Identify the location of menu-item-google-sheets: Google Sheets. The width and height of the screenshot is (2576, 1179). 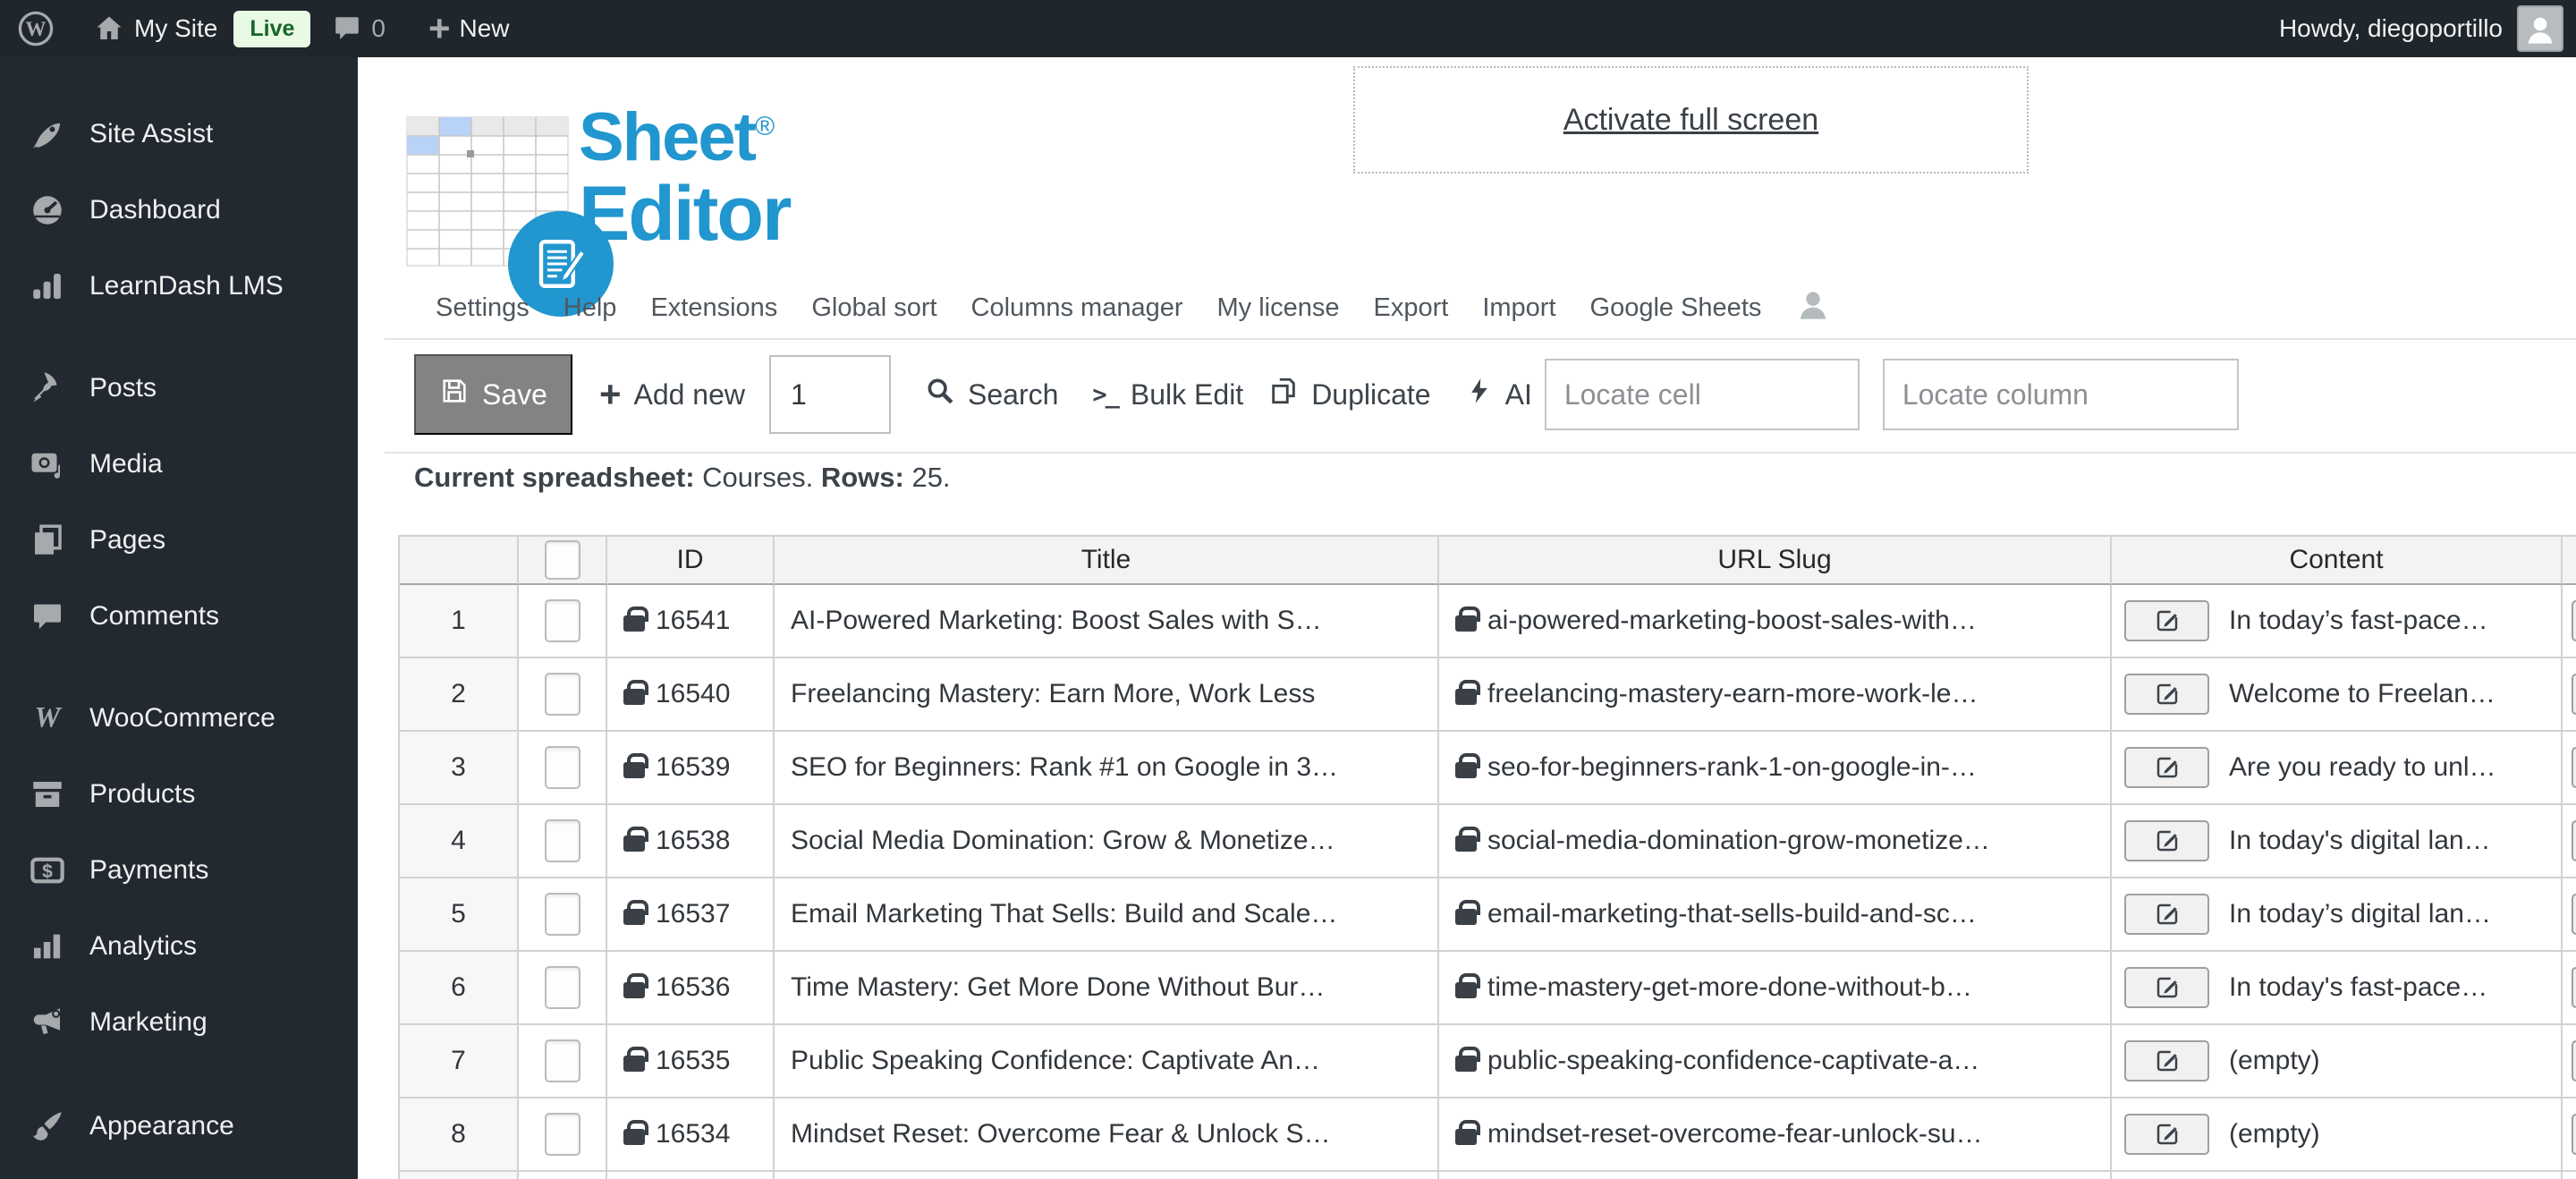
(1676, 308).